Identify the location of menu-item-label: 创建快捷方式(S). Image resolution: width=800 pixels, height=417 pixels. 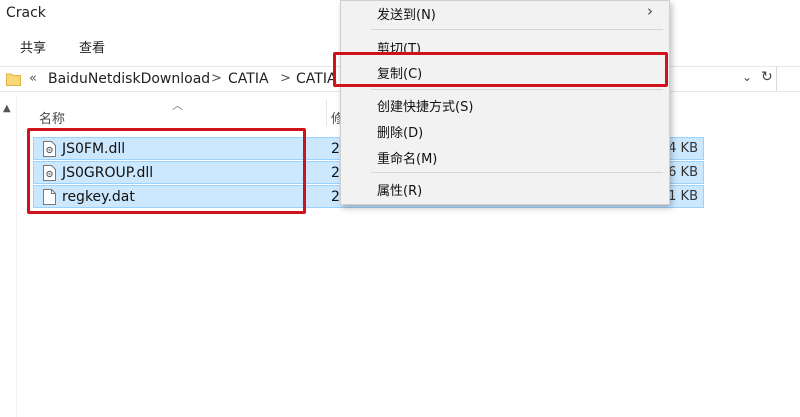
(425, 107).